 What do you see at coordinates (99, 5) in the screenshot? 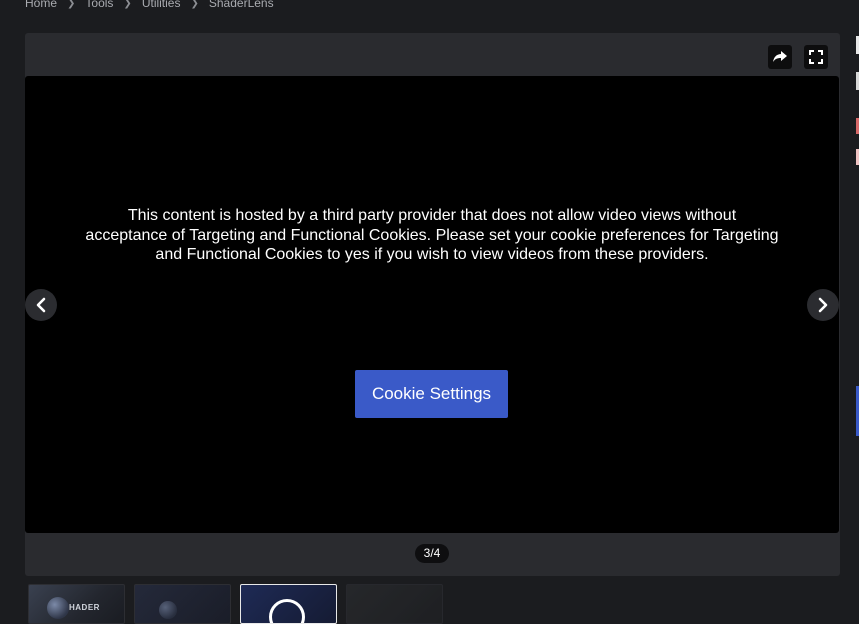
I see `breadcrumb-tools: Tools` at bounding box center [99, 5].